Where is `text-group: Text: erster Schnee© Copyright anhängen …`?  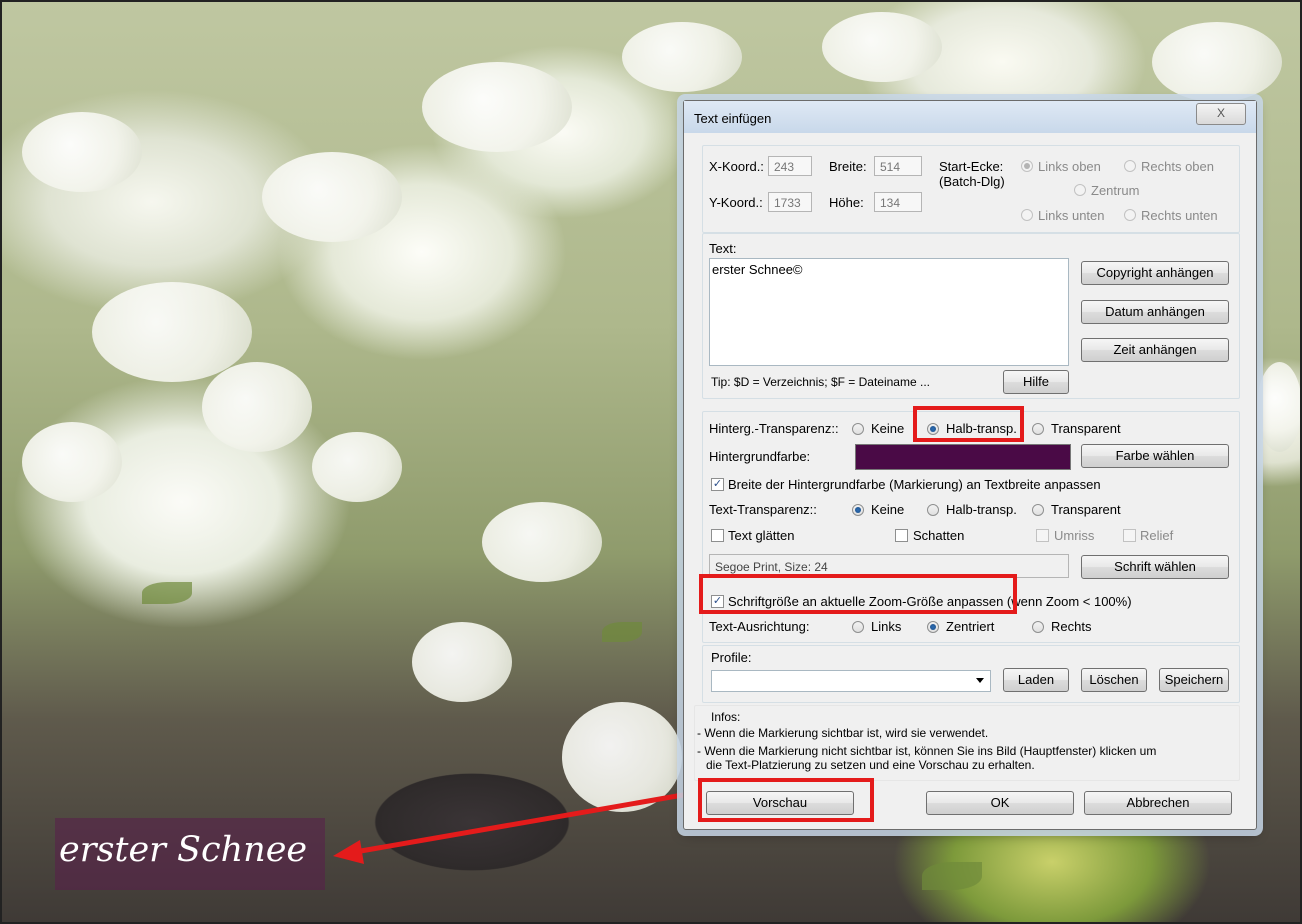
text-group: Text: erster Schnee© Copyright anhängen … is located at coordinates (971, 316).